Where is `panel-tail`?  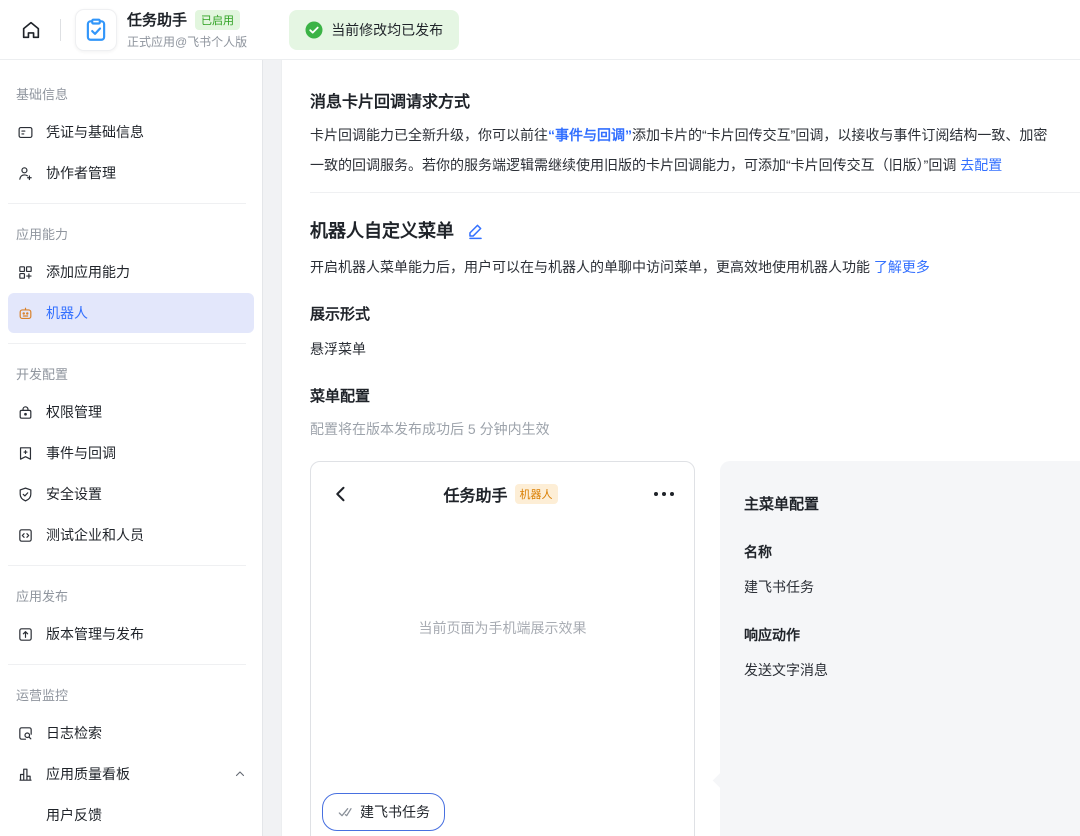
panel-tail is located at coordinates (720, 780).